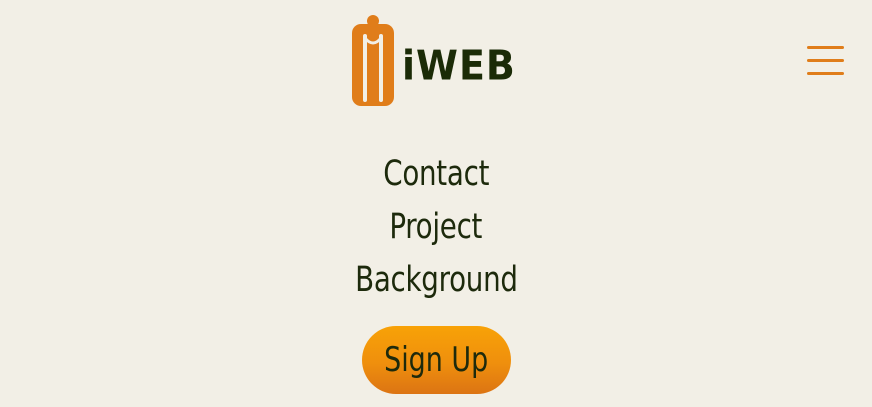 The image size is (872, 407). I want to click on site-logo: iWEB, so click(440, 61).